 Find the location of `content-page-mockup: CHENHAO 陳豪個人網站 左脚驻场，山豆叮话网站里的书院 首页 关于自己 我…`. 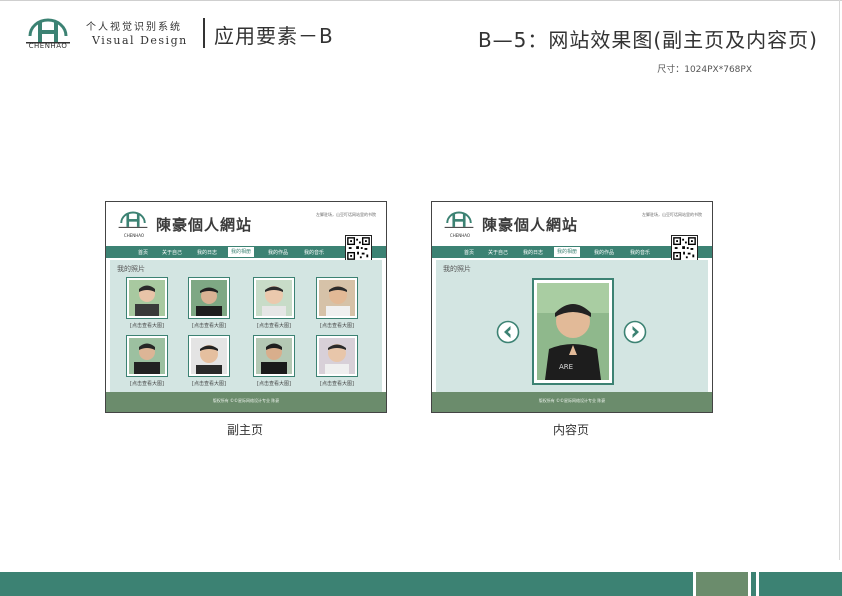

content-page-mockup: CHENHAO 陳豪個人網站 左脚驻场，山豆叮话网站里的书院 首页 关于自己 我… is located at coordinates (572, 307).